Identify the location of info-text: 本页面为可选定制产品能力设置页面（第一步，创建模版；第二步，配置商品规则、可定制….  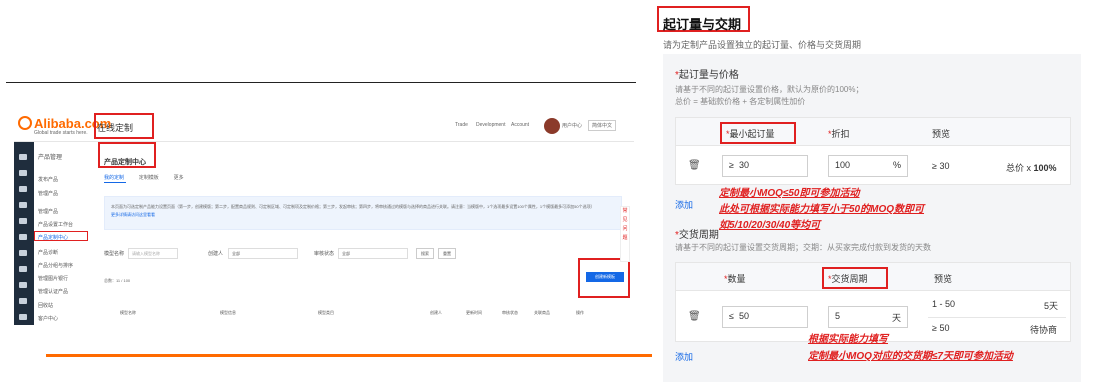
(353, 206).